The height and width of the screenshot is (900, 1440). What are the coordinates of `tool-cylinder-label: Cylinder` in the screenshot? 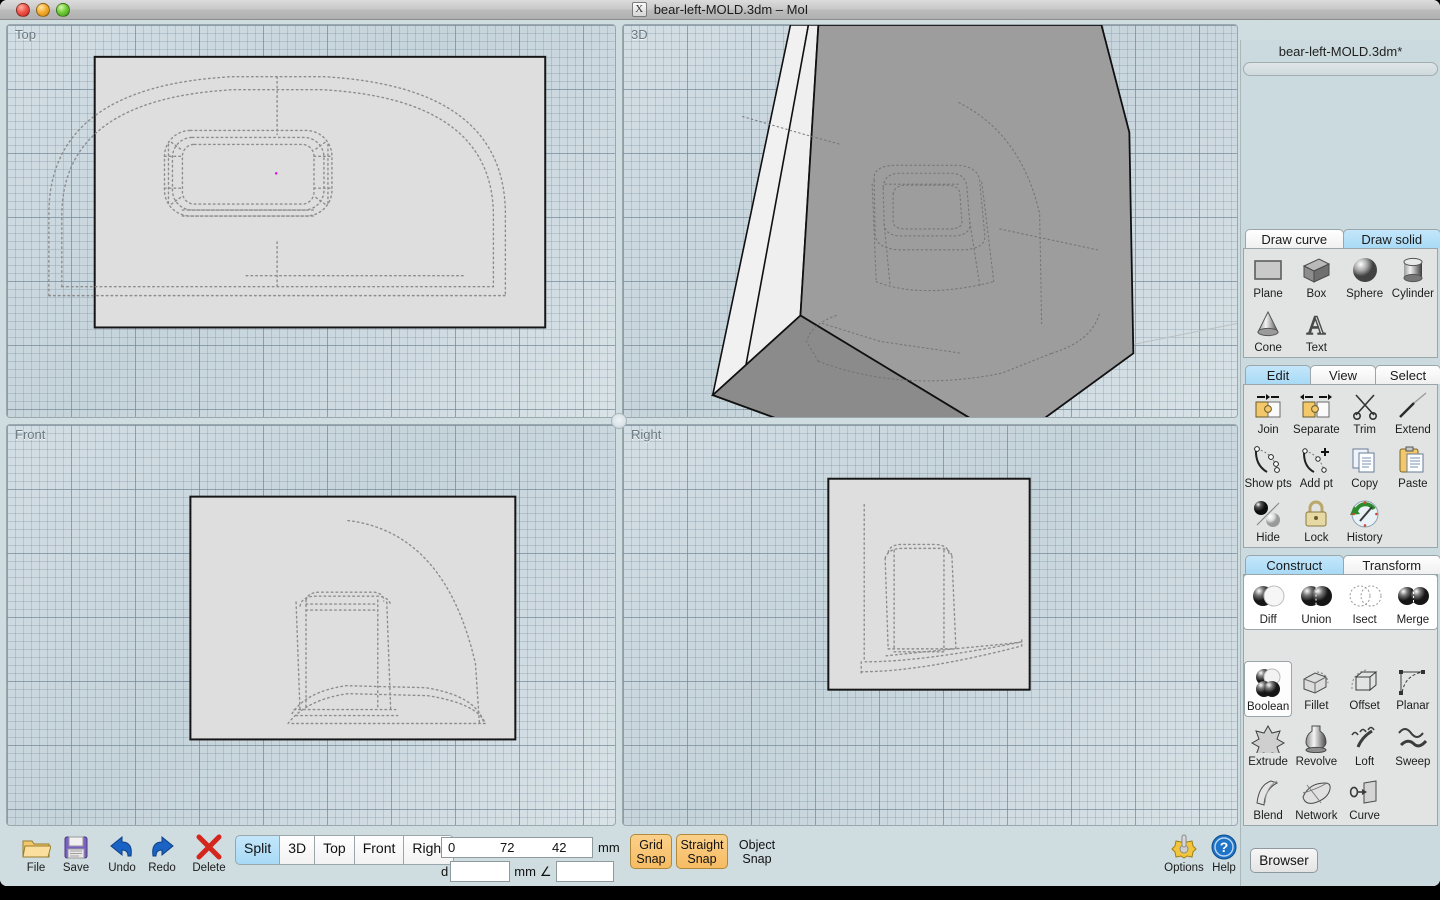 It's located at (1412, 294).